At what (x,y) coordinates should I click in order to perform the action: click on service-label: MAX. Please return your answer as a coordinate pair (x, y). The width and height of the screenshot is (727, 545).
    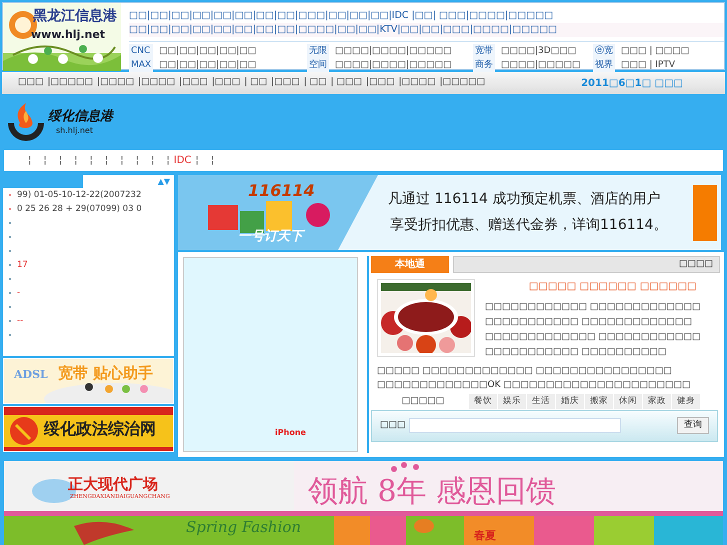
    Looking at the image, I should click on (141, 65).